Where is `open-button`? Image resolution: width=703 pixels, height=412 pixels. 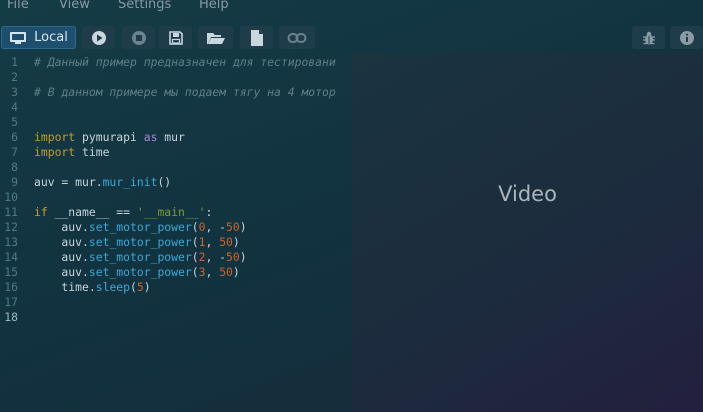
open-button is located at coordinates (215, 37).